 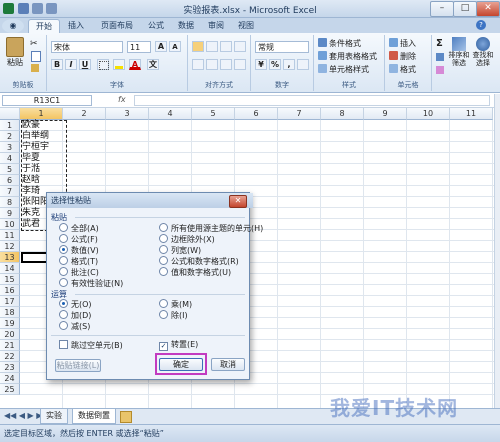 I want to click on vertical-scrollbar, so click(x=497, y=251).